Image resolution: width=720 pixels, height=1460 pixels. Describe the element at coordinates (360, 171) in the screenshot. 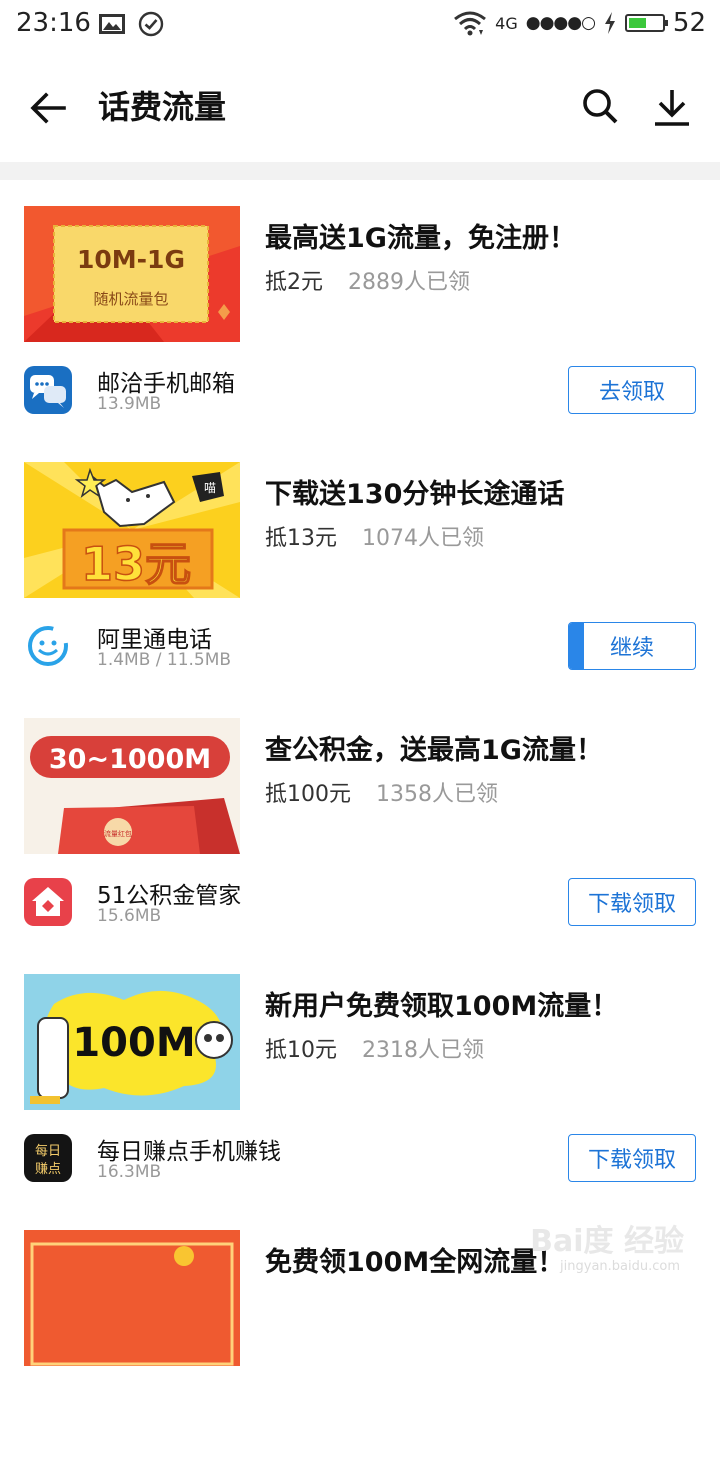

I see `section-divider` at that location.